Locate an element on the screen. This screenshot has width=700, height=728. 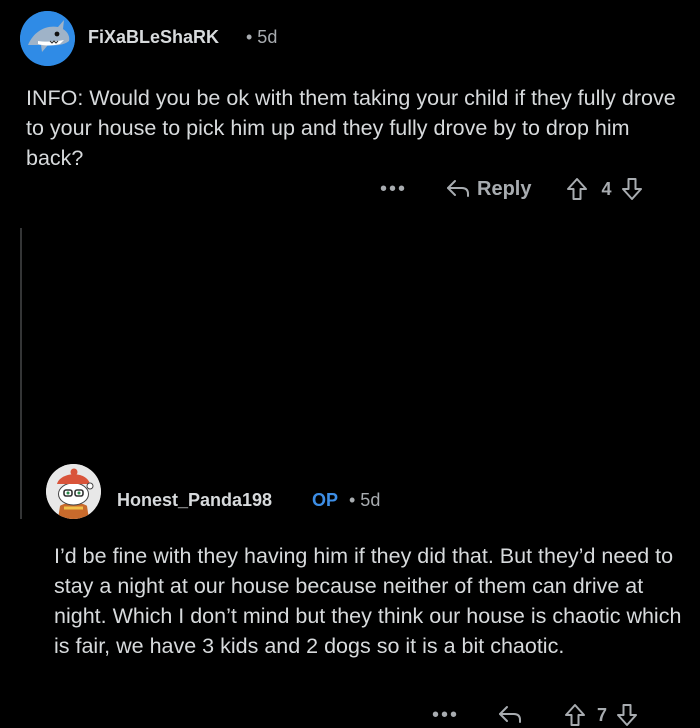
vote-score: 7 is located at coordinates (602, 714).